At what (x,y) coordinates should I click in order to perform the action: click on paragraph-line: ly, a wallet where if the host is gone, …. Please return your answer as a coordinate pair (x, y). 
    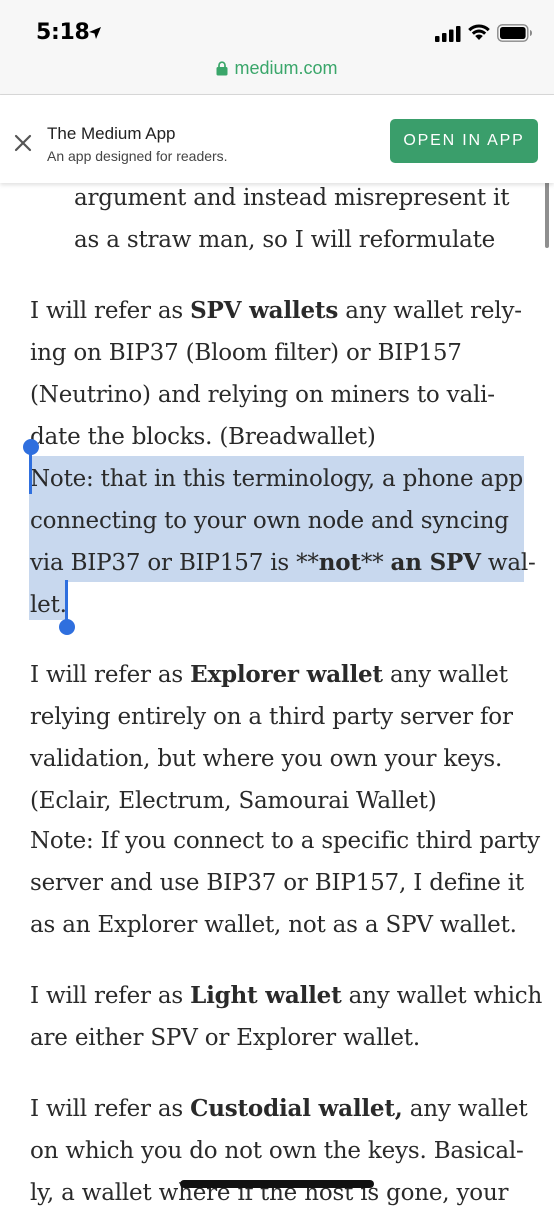
    Looking at the image, I should click on (269, 1193).